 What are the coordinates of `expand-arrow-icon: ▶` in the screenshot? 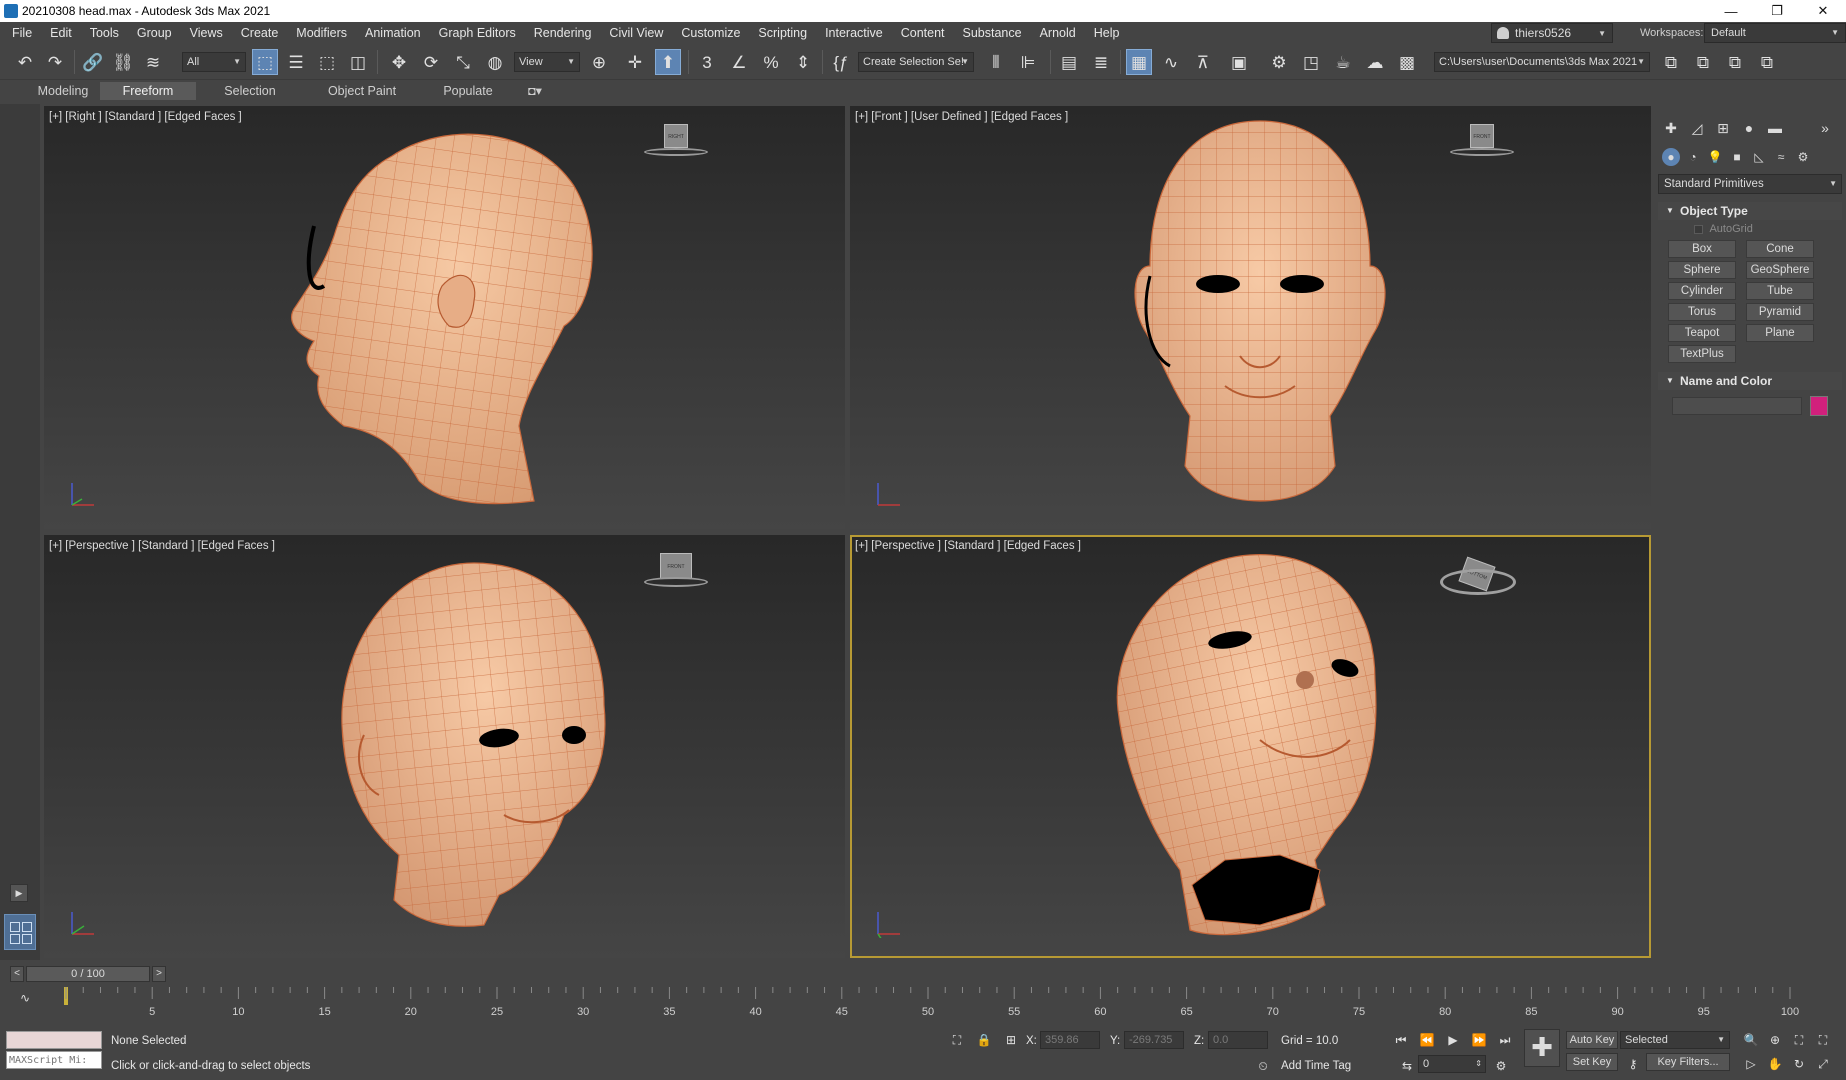 It's located at (19, 893).